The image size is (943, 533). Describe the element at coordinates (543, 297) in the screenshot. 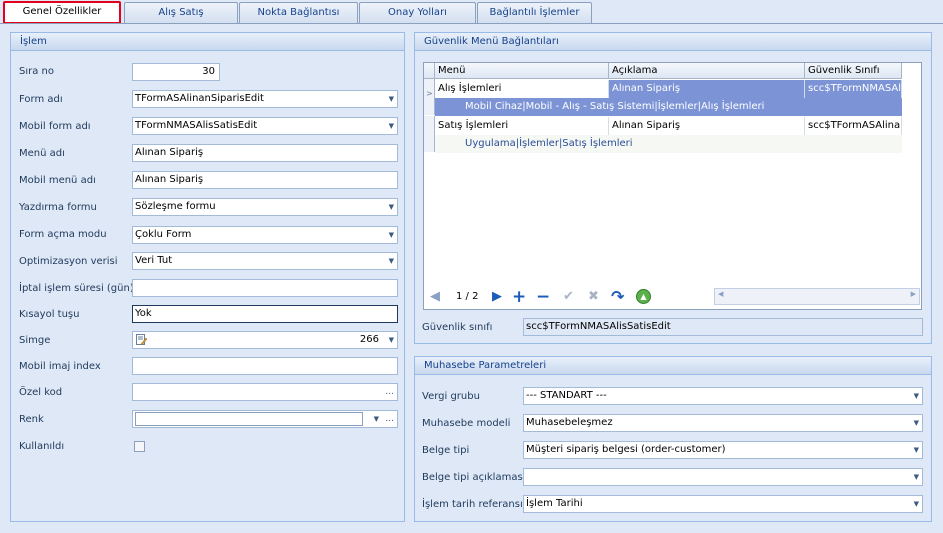

I see `remove-icon: −` at that location.